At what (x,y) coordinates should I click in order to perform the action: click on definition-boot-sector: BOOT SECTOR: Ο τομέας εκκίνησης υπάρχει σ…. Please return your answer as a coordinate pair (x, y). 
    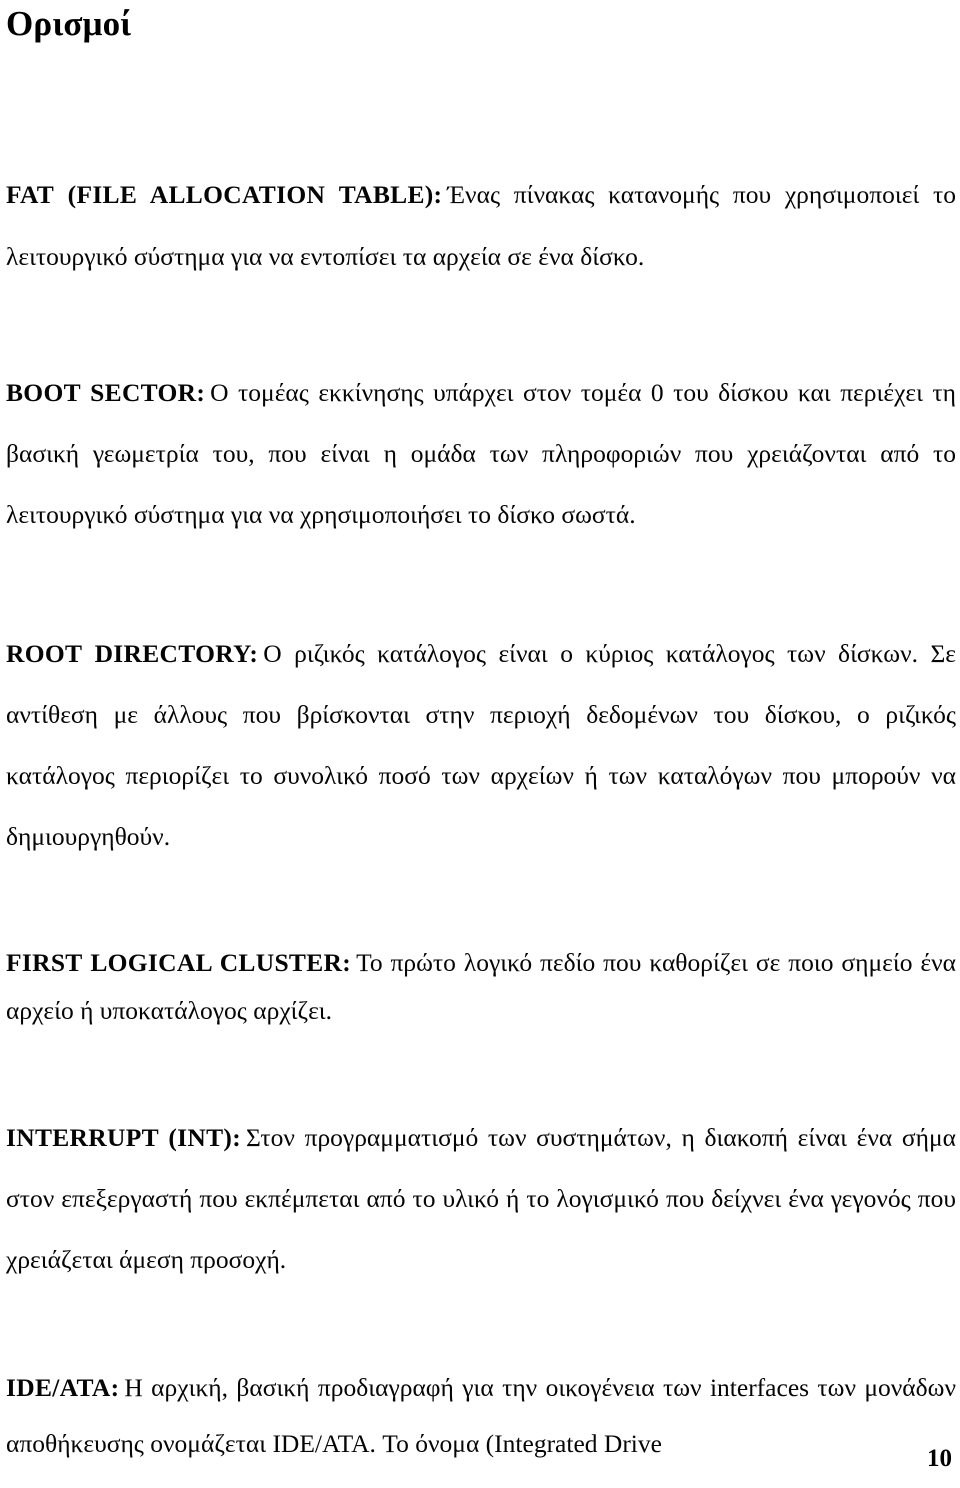
    Looking at the image, I should click on (481, 453).